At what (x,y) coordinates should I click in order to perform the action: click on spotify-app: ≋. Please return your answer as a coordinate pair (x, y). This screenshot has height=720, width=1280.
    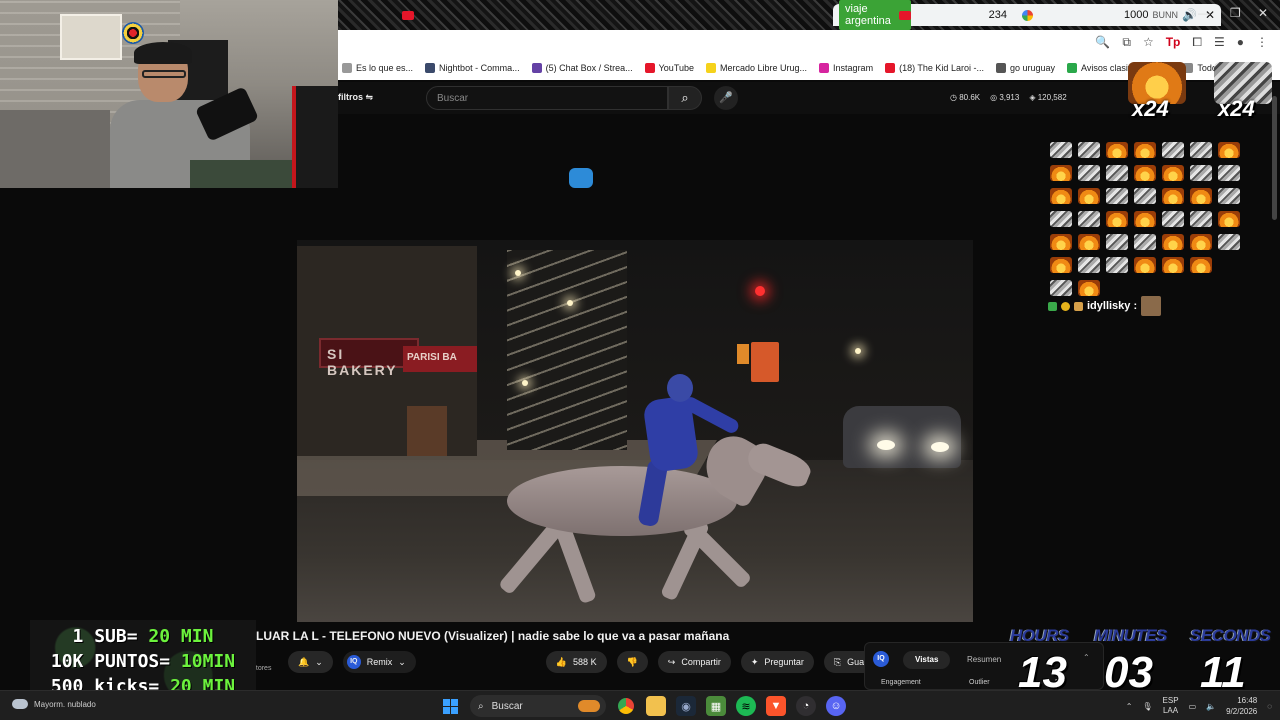
    Looking at the image, I should click on (746, 706).